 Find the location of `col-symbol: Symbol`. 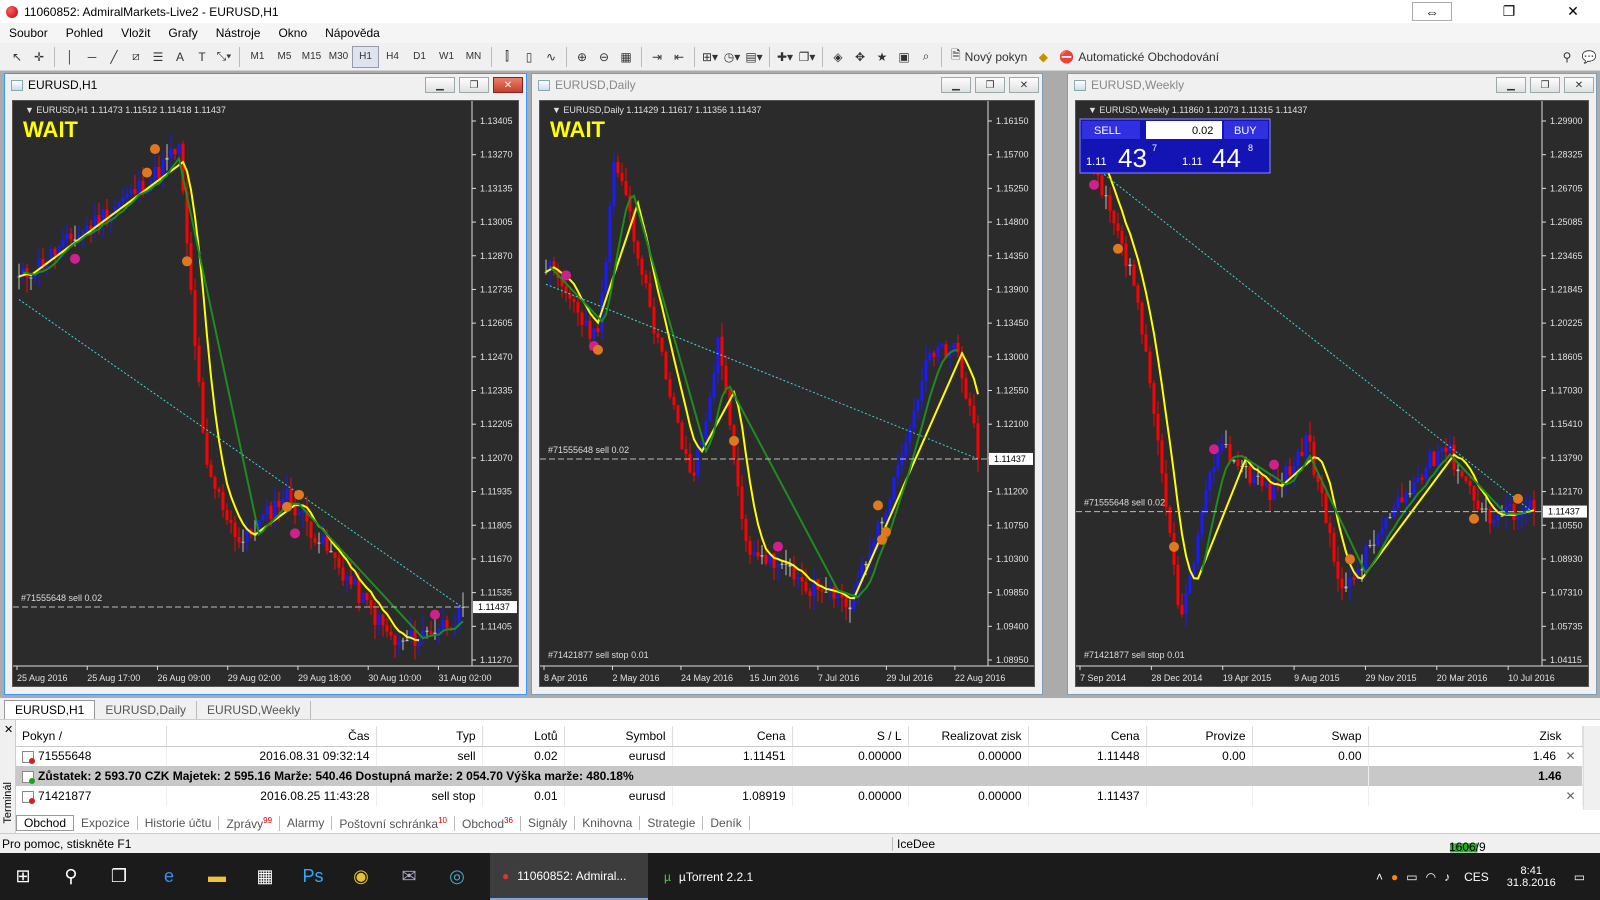

col-symbol: Symbol is located at coordinates (618, 736).